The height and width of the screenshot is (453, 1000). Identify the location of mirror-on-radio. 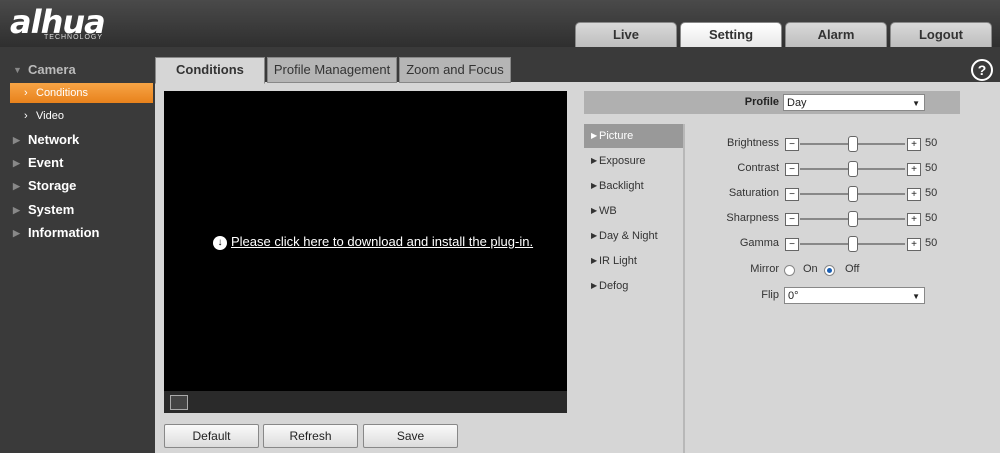
(789, 270).